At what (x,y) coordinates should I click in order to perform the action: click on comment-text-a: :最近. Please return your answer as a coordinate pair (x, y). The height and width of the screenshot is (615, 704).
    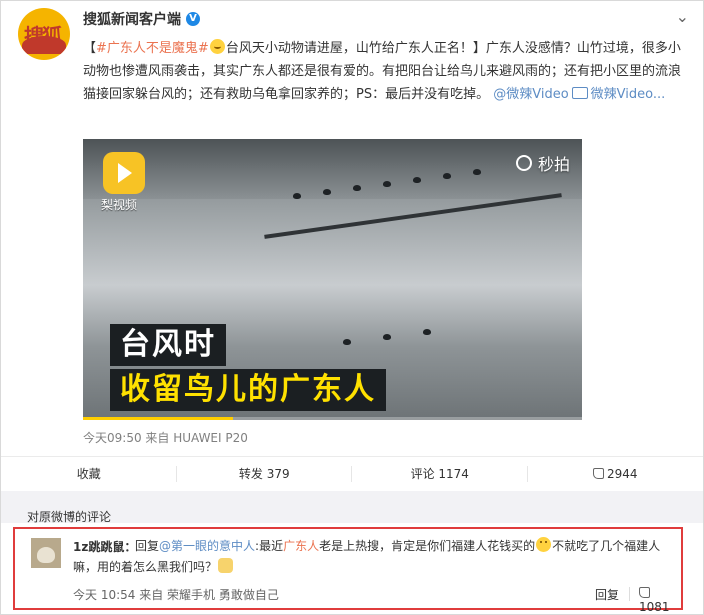
    Looking at the image, I should click on (269, 546).